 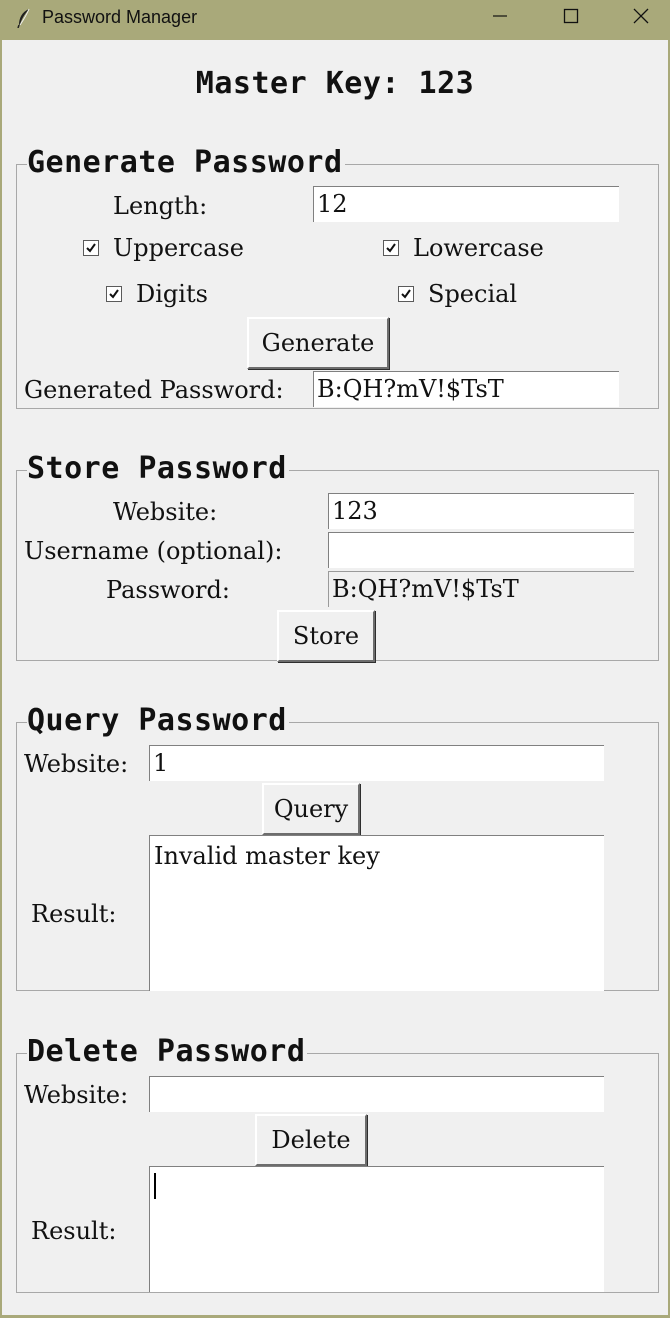 I want to click on text-cursor, so click(x=155, y=1186).